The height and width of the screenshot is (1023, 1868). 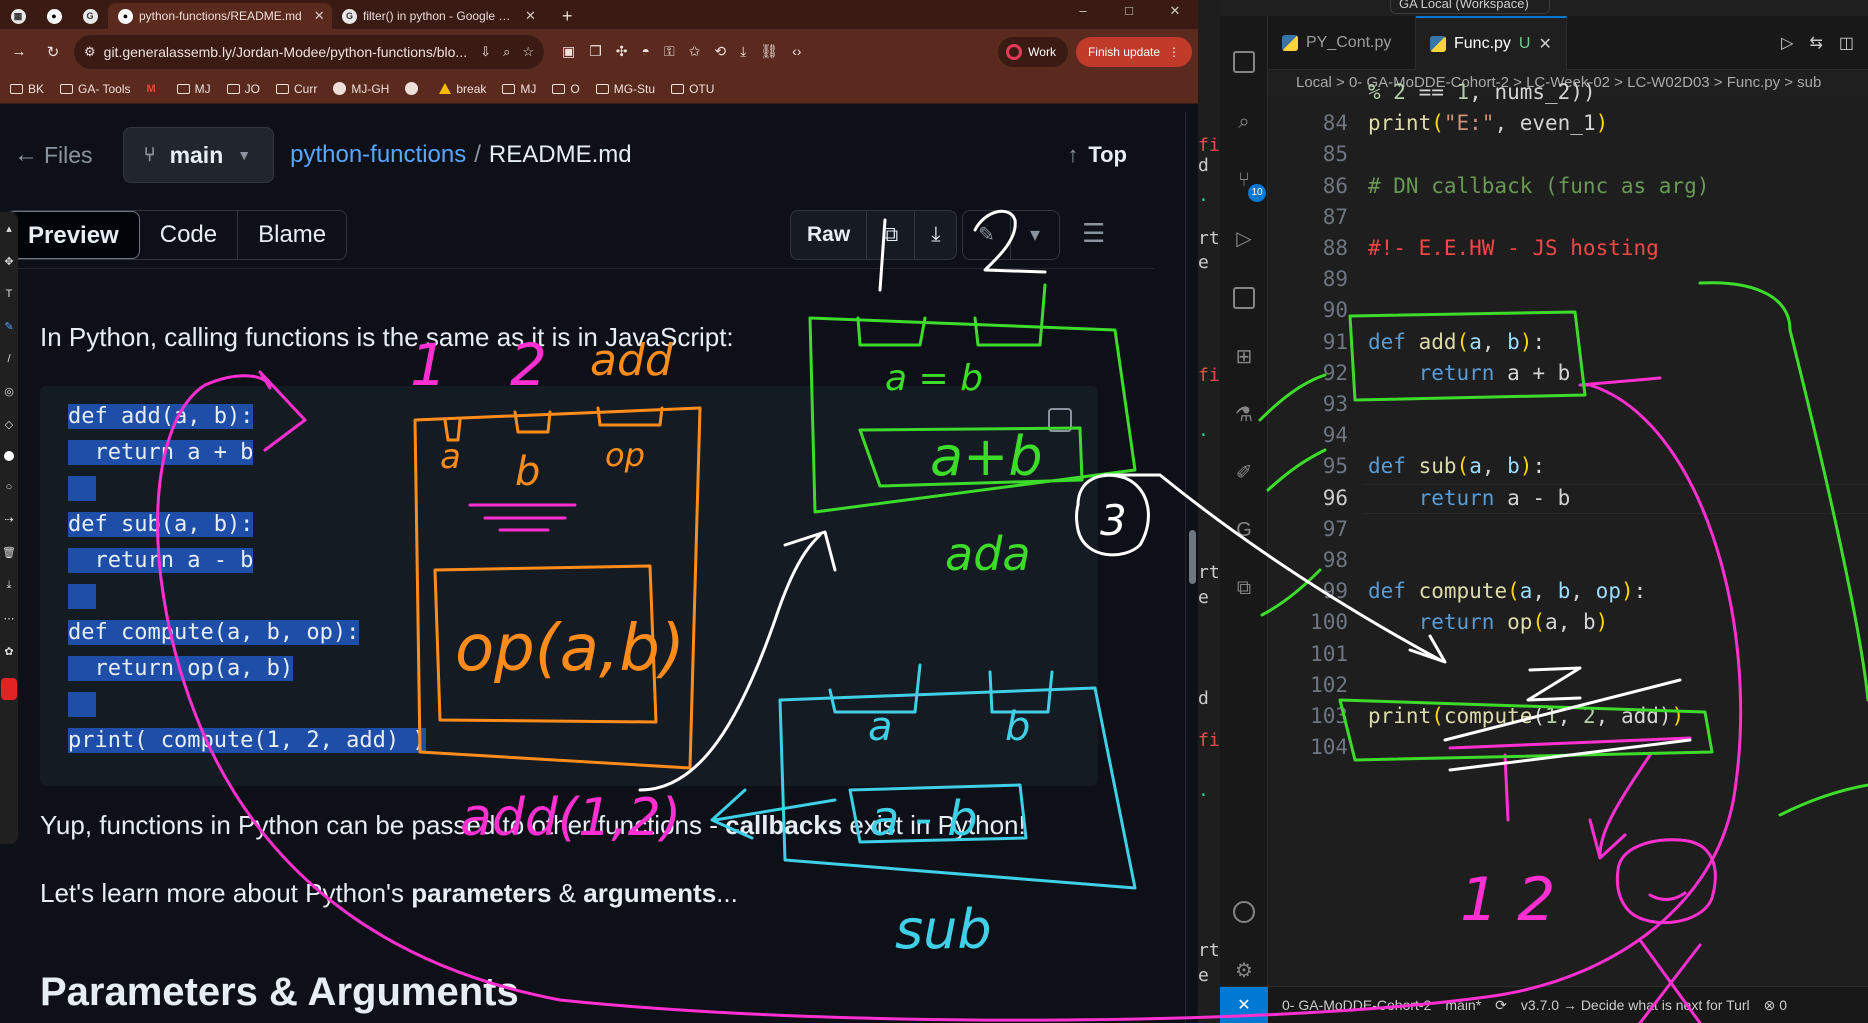 What do you see at coordinates (220, 16) in the screenshot?
I see `tab-readme: ● python-functions/README.md ✕` at bounding box center [220, 16].